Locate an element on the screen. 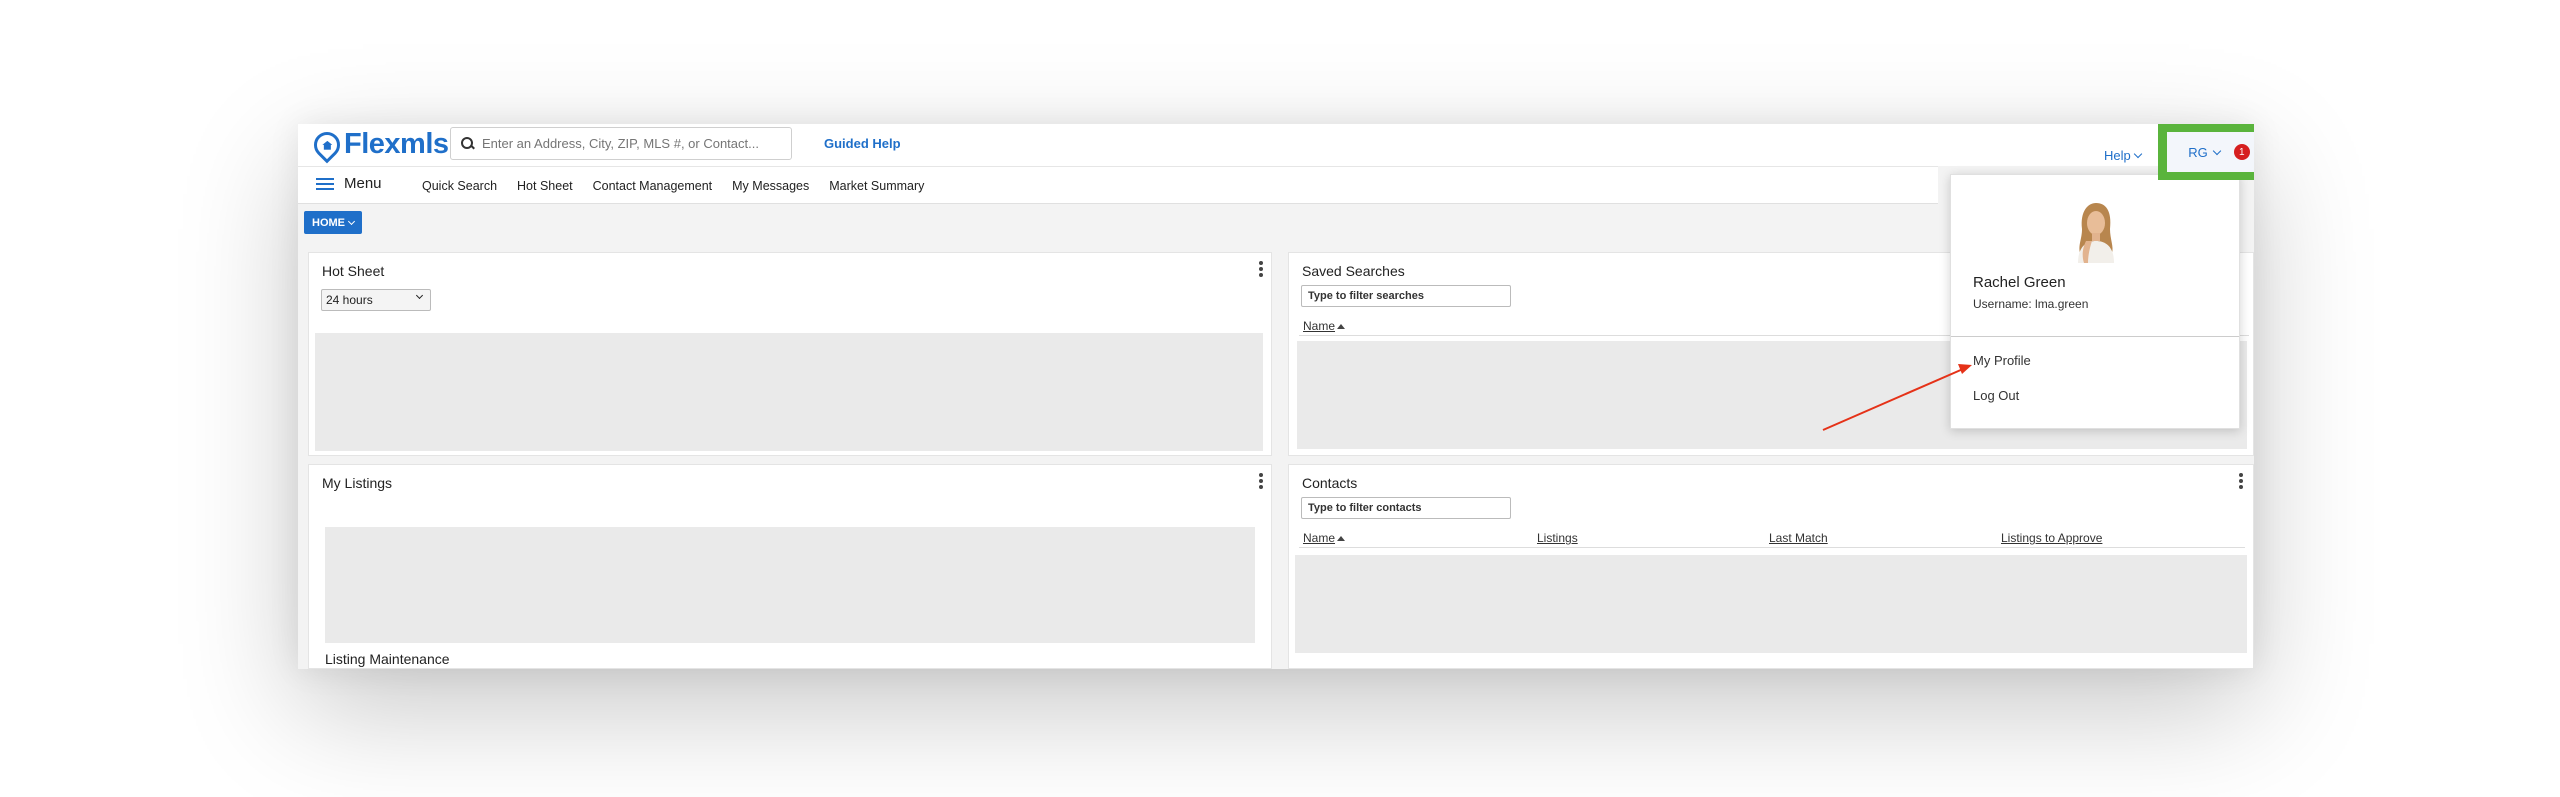 Image resolution: width=2560 pixels, height=797 pixels. user-menu-highlight: RG 1 is located at coordinates (2206, 152).